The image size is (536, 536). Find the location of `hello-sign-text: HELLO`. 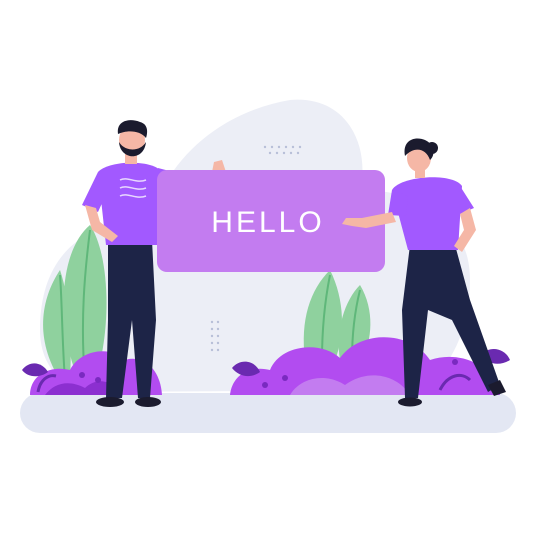

hello-sign-text: HELLO is located at coordinates (267, 222).